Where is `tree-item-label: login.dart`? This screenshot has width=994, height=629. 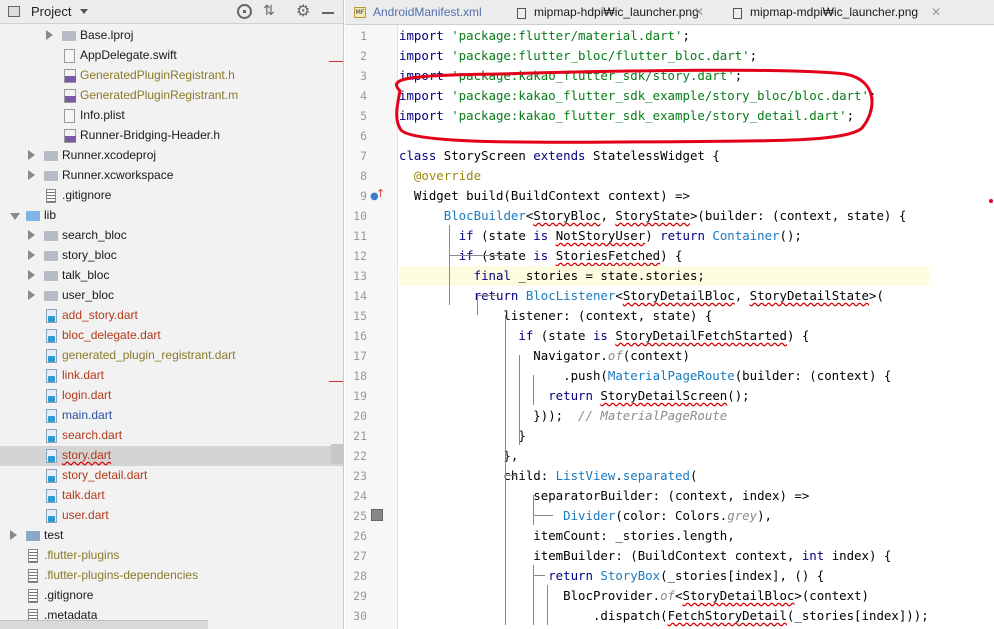
tree-item-label: login.dart is located at coordinates (87, 395).